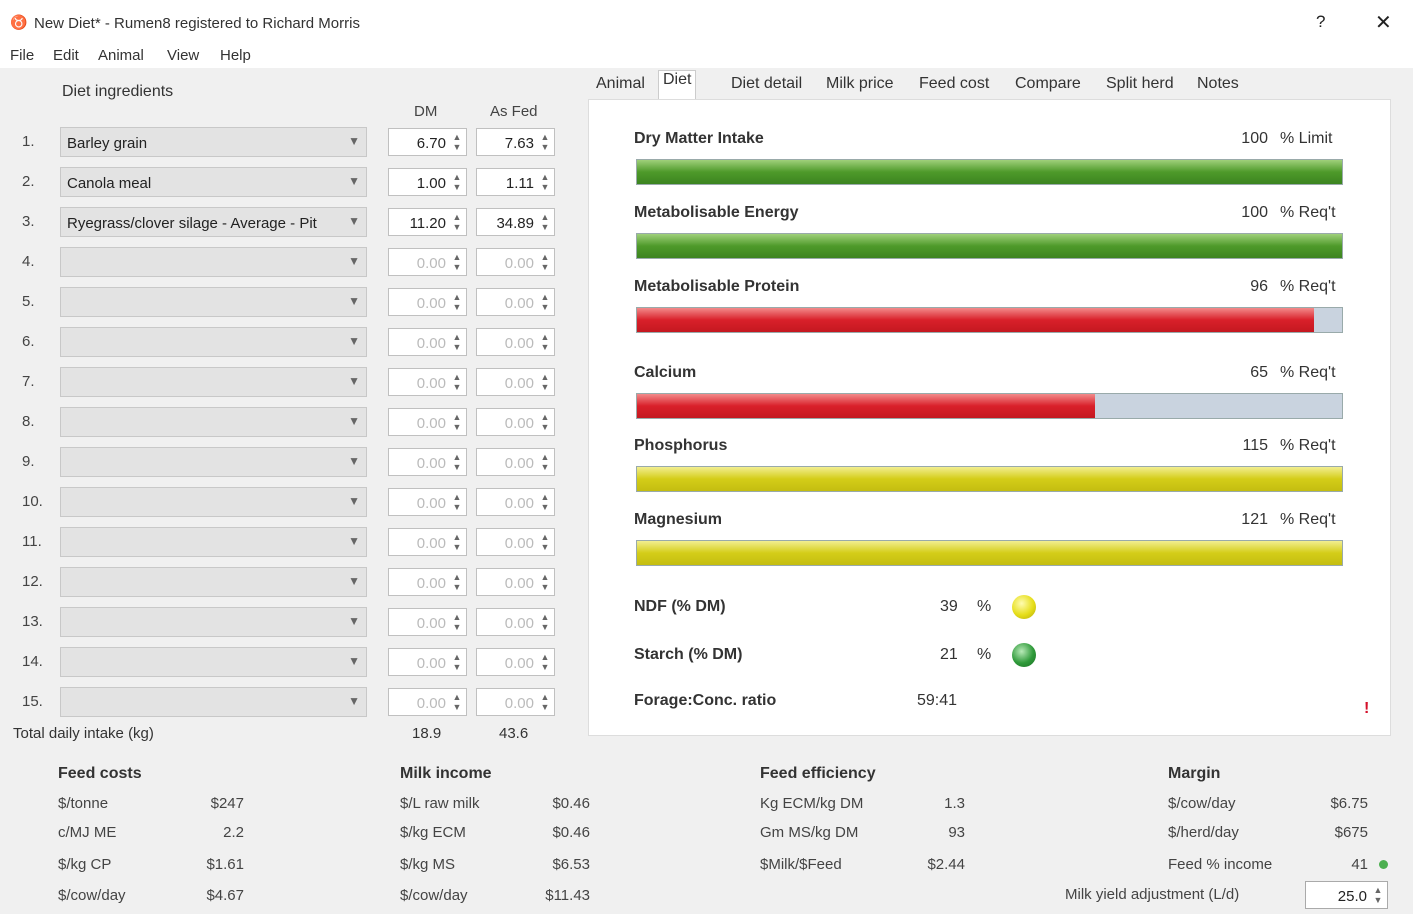 This screenshot has height=914, width=1413. I want to click on dm-value: 6.70, so click(431, 143).